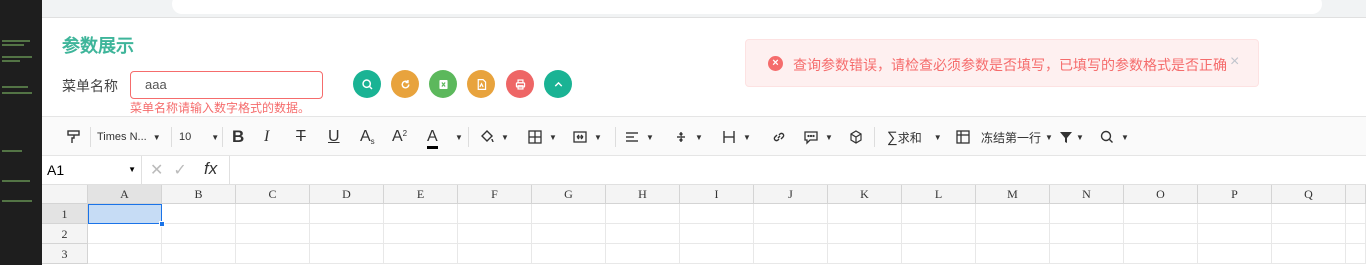  I want to click on print-button, so click(520, 84).